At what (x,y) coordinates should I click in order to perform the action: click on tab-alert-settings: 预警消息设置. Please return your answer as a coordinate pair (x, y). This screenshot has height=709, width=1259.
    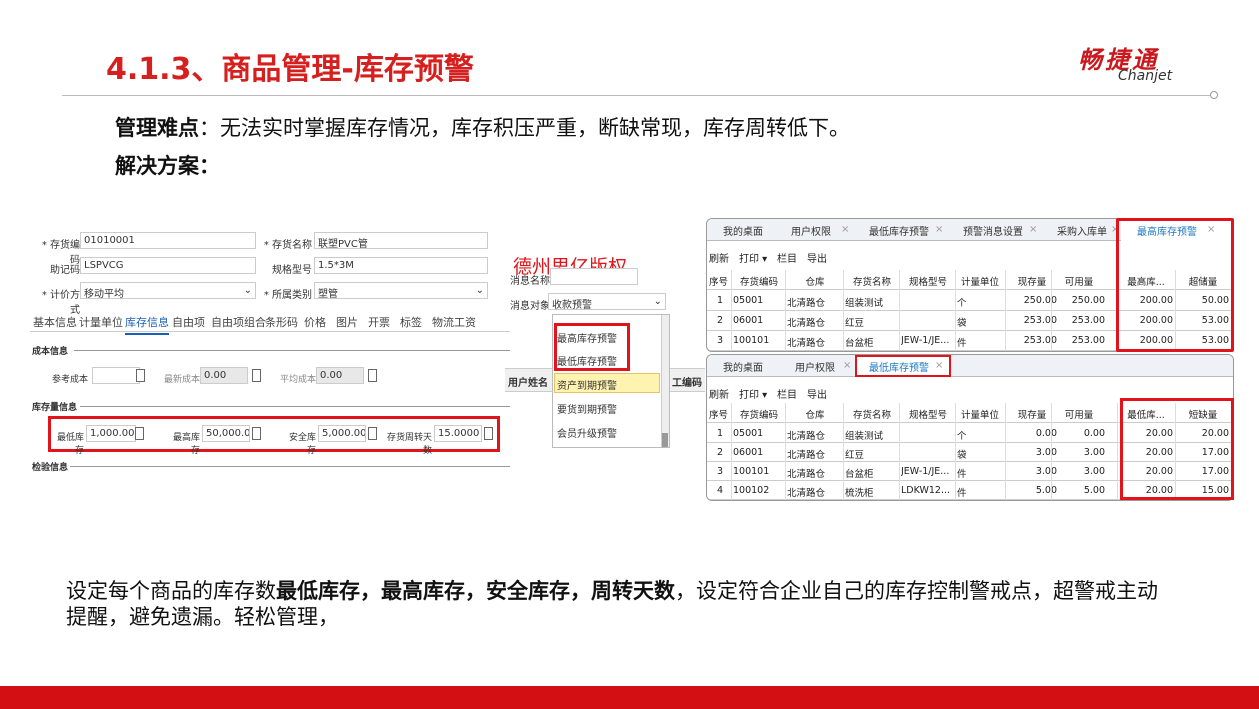
    Looking at the image, I should click on (993, 230).